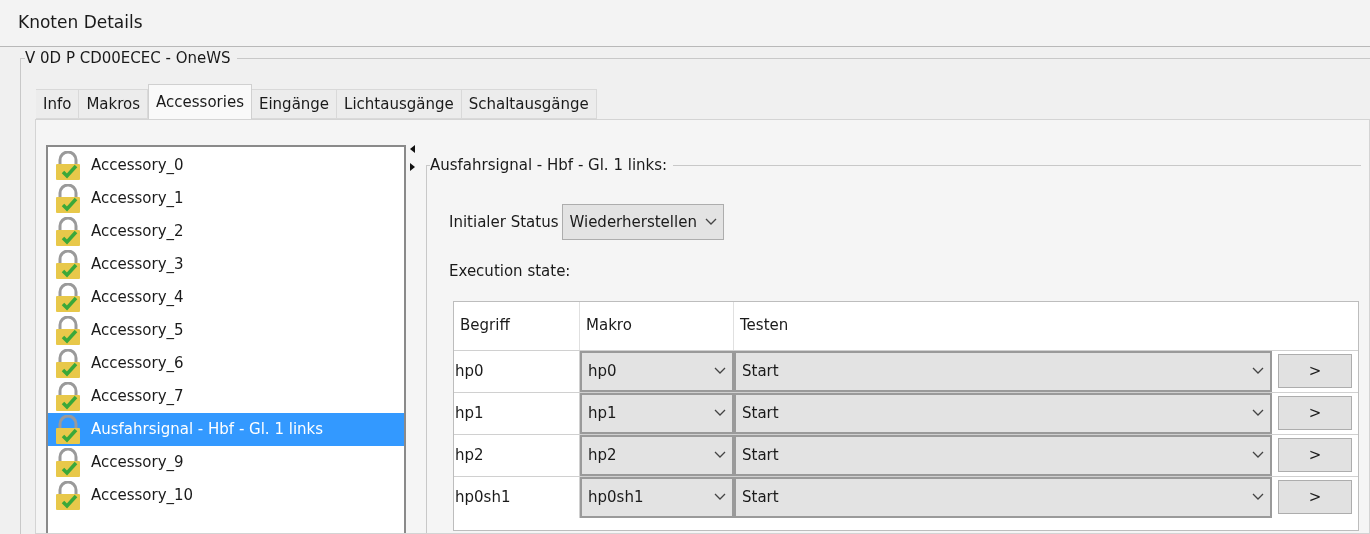  What do you see at coordinates (226, 363) in the screenshot?
I see `list-item: Accessory_6` at bounding box center [226, 363].